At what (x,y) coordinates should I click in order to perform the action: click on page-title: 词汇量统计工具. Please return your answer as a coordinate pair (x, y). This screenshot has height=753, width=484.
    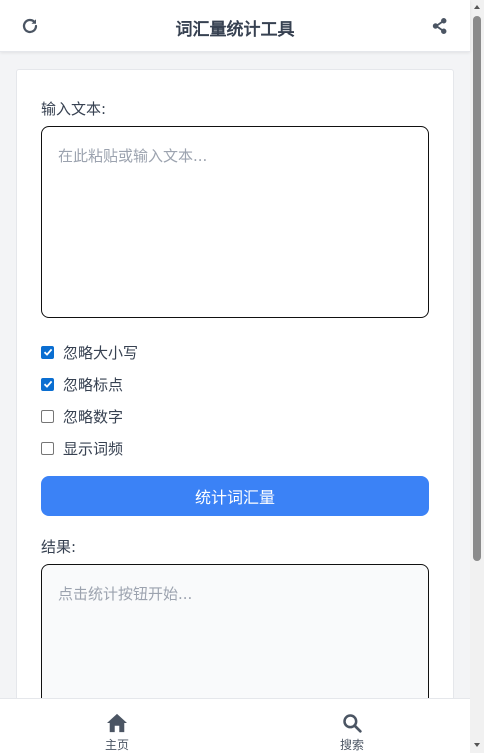
    Looking at the image, I should click on (235, 30).